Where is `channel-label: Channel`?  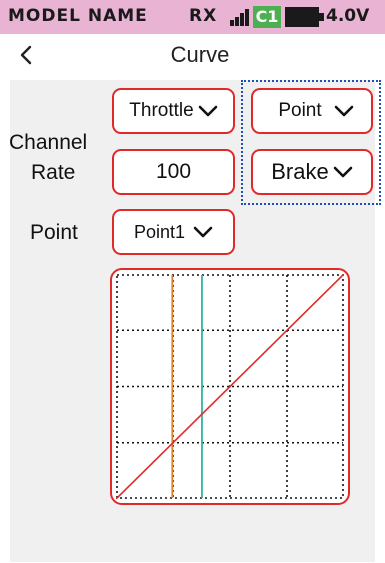
channel-label: Channel is located at coordinates (48, 142).